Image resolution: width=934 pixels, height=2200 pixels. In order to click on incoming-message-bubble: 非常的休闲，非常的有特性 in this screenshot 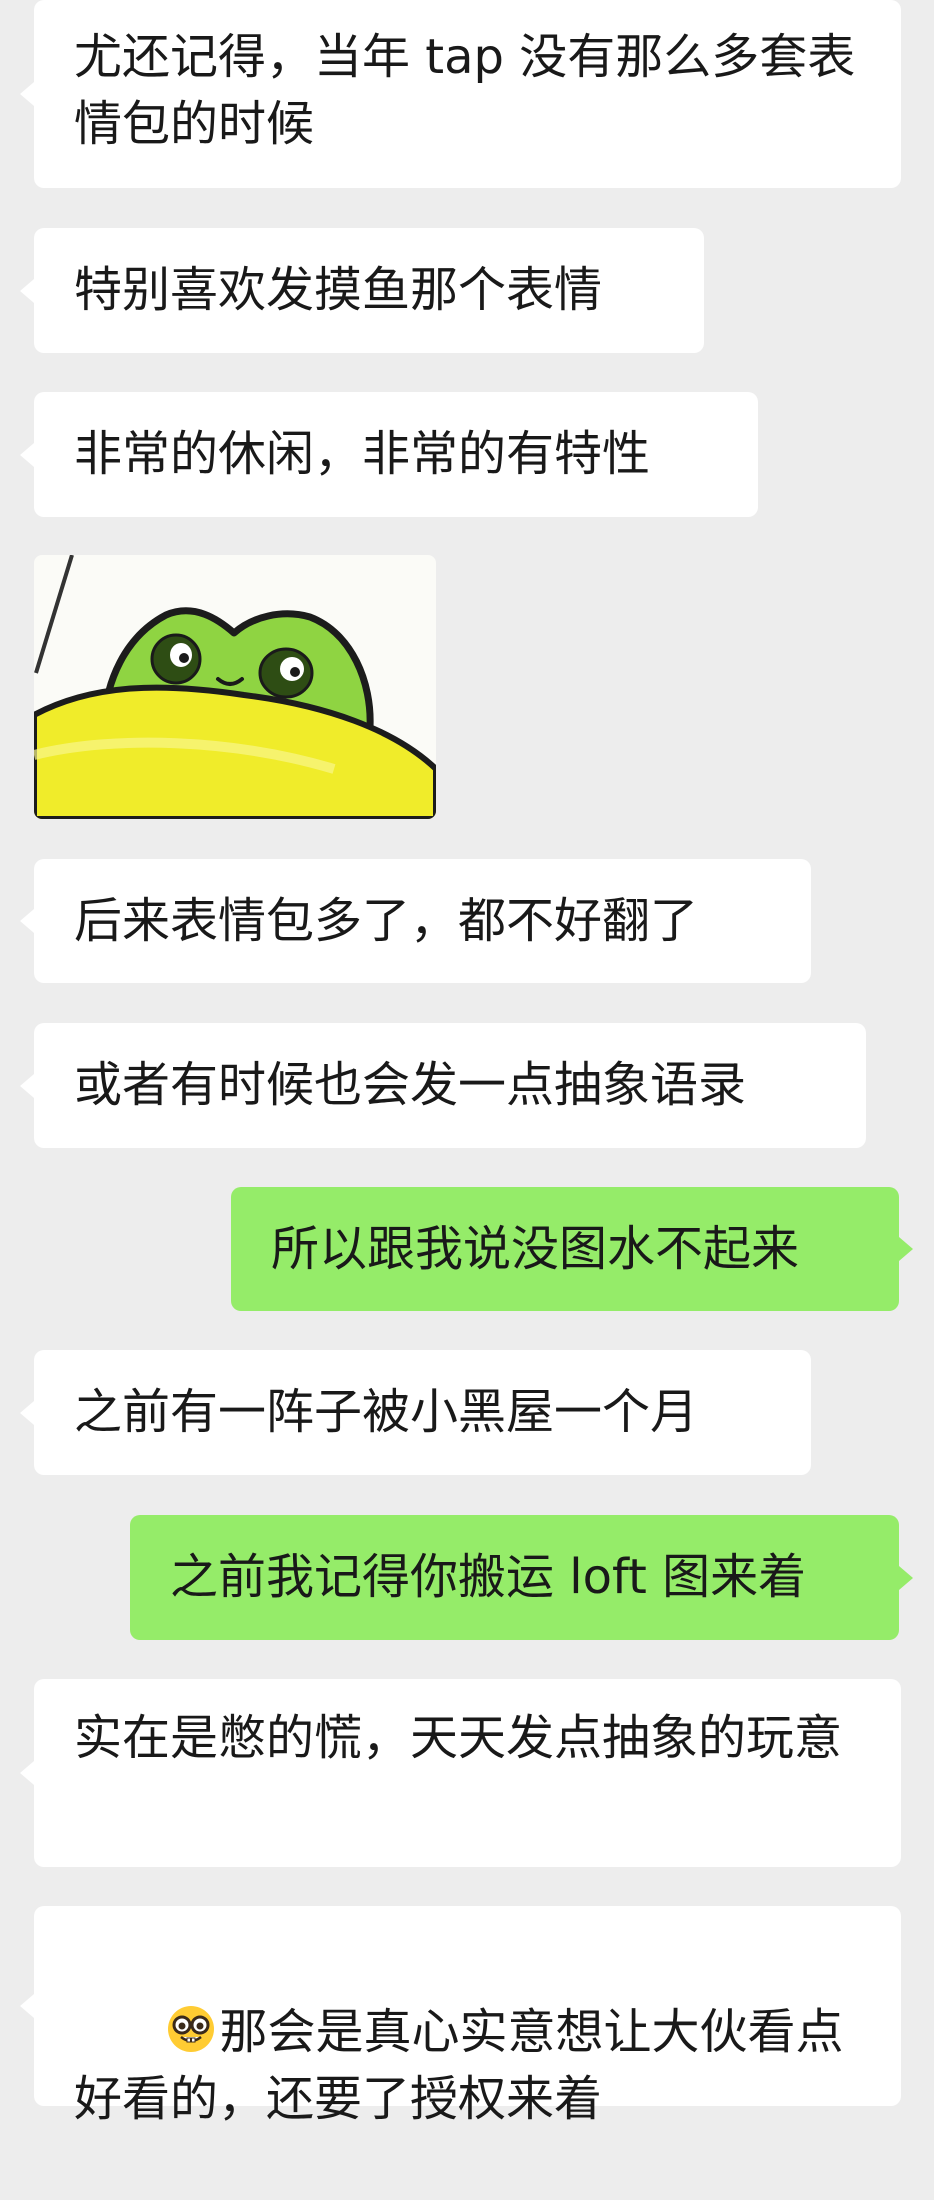, I will do `click(389, 454)`.